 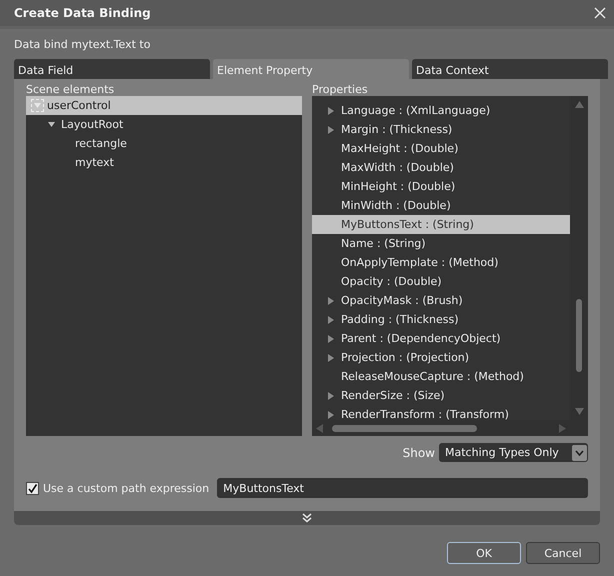 I want to click on tree-item: rectangle, so click(x=164, y=143).